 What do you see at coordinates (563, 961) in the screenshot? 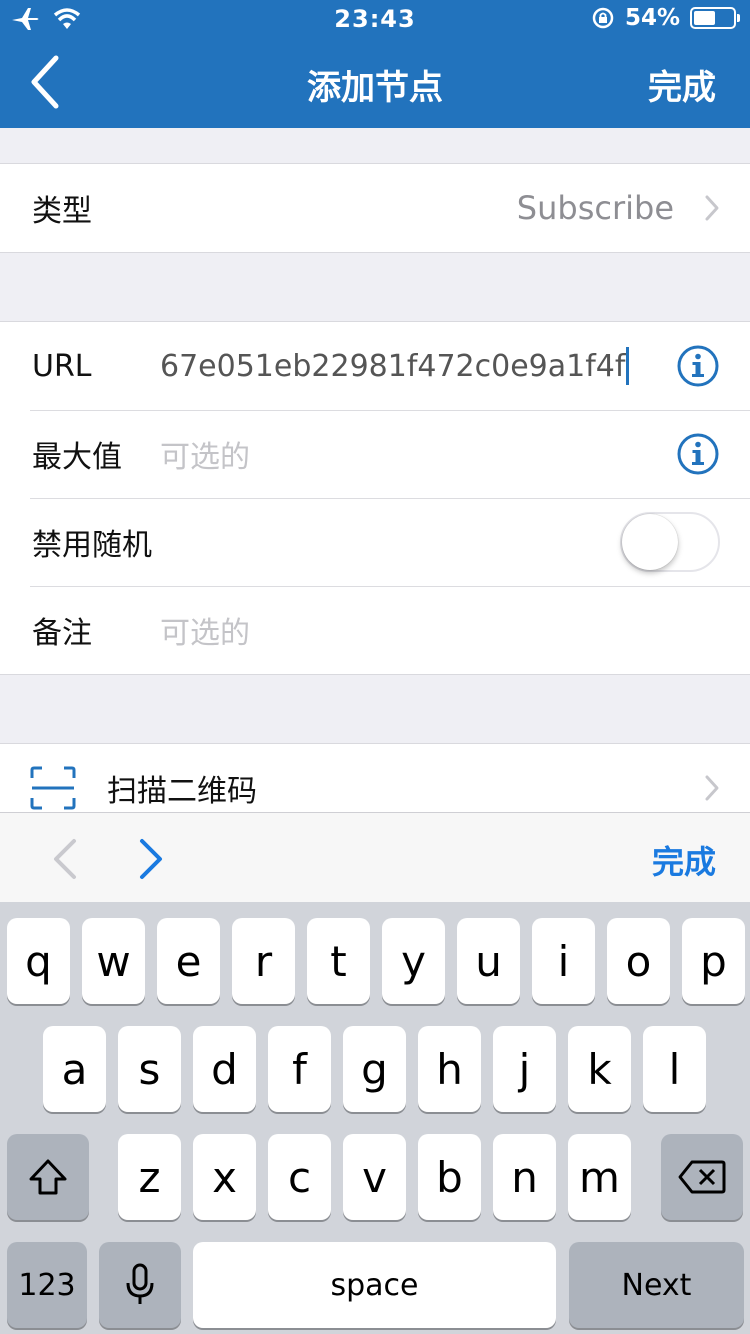
I see `key-i: i` at bounding box center [563, 961].